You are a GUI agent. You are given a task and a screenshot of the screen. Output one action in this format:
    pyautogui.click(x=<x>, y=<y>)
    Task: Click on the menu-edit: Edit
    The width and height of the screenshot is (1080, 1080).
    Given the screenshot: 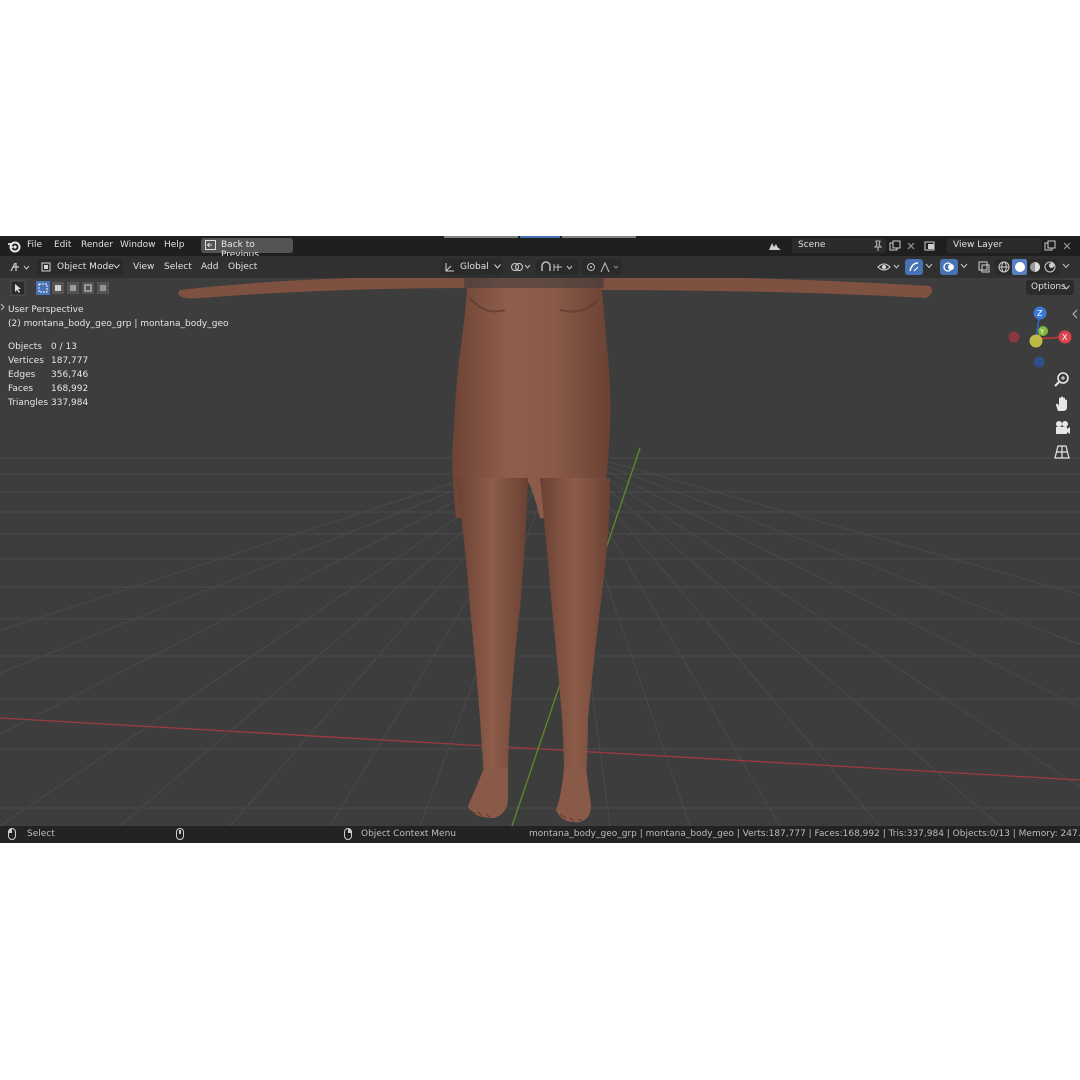 What is the action you would take?
    pyautogui.click(x=62, y=245)
    